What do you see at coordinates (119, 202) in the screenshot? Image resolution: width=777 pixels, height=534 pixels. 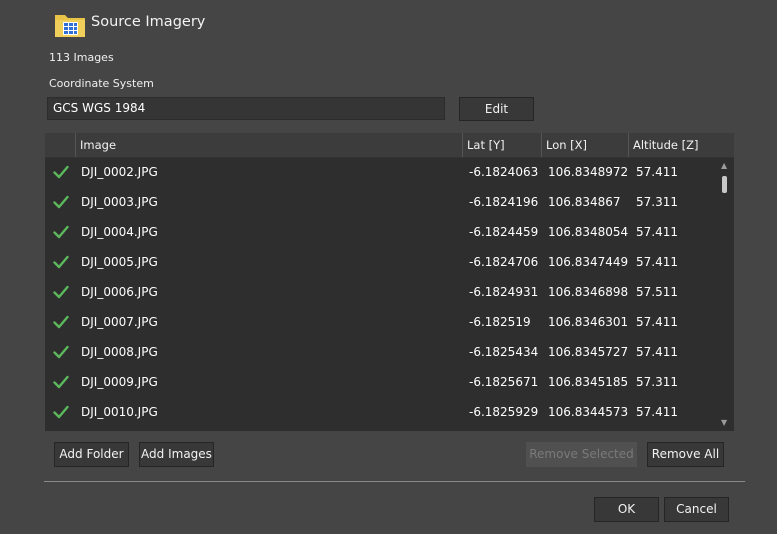 I see `cell-image: DJI_0003.JPG` at bounding box center [119, 202].